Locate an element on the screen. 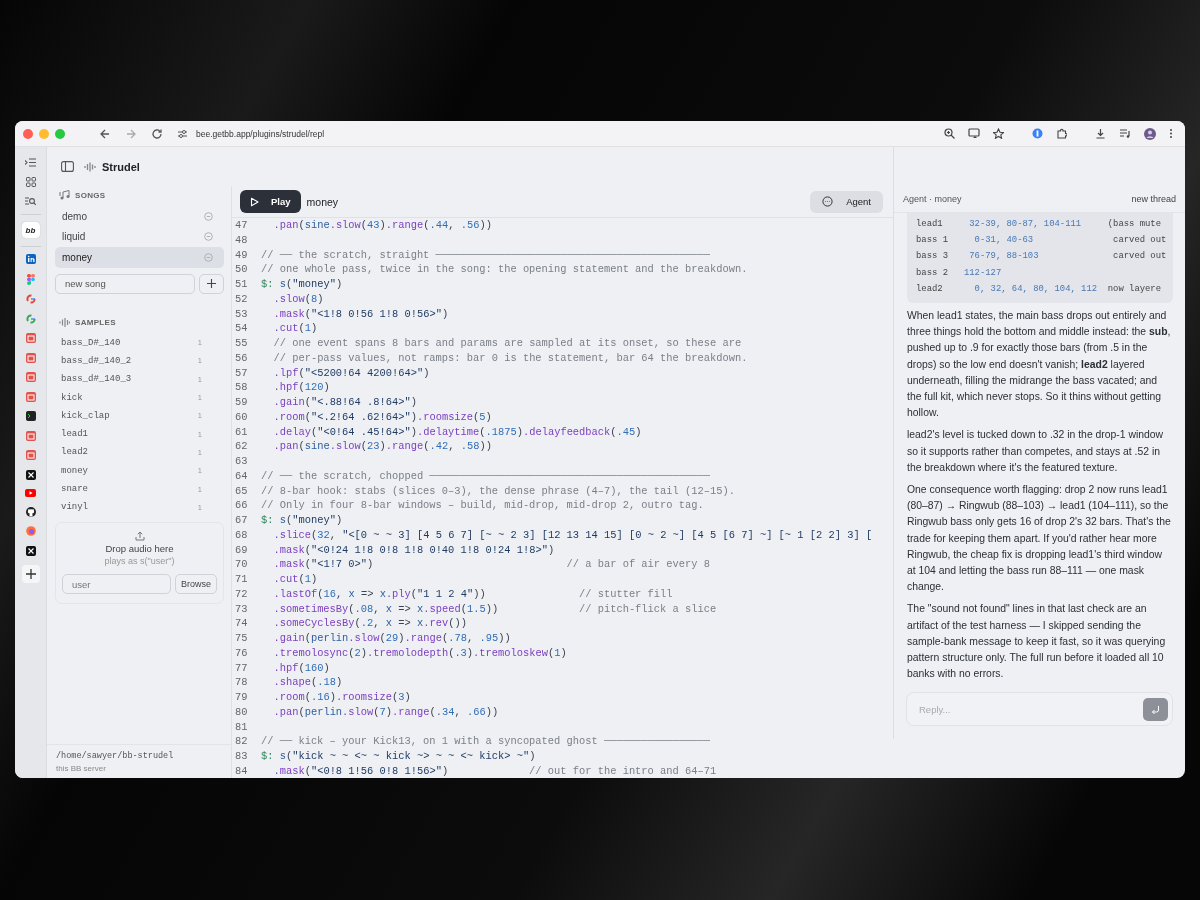 The image size is (1200, 900). code-line: .pan(sine.slow(43).range(.44, .56)) is located at coordinates (376, 225).